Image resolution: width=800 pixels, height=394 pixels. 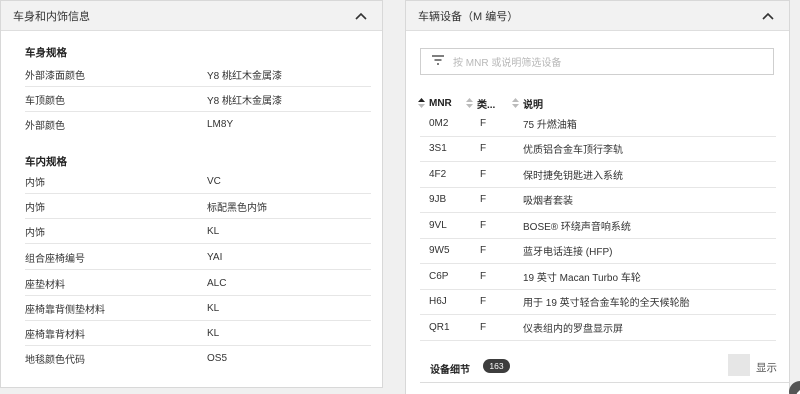 I want to click on body-spec-title: 车身规格, so click(x=46, y=53).